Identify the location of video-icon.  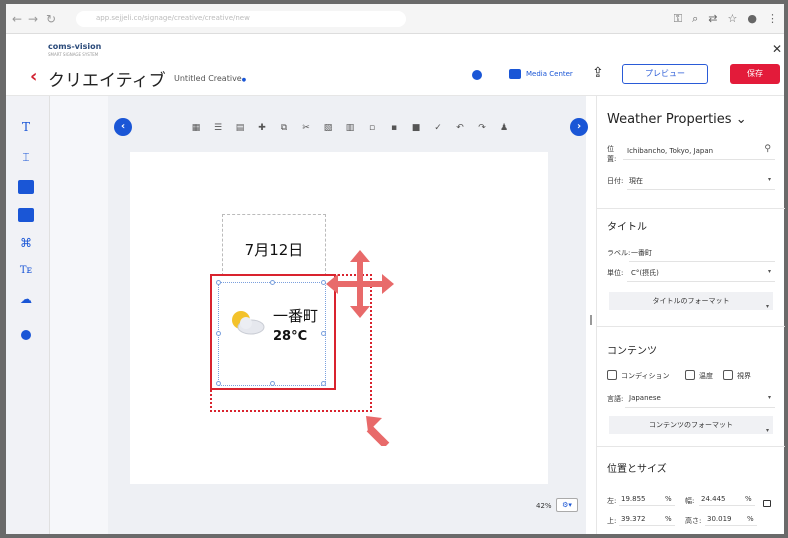
(26, 215).